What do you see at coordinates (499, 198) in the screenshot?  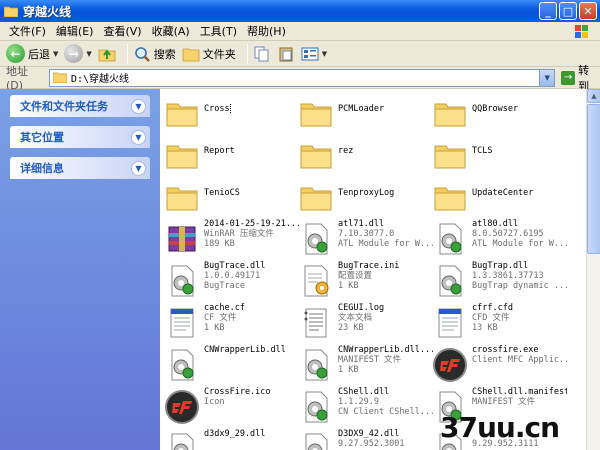 I see `folder-item: UpdateCenter` at bounding box center [499, 198].